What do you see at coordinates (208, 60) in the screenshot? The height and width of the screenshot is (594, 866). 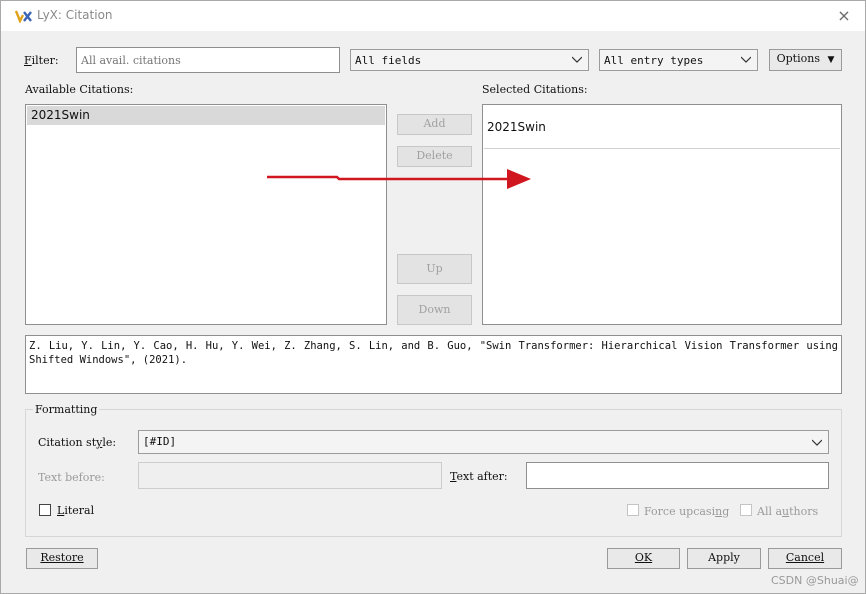 I see `filter-input` at bounding box center [208, 60].